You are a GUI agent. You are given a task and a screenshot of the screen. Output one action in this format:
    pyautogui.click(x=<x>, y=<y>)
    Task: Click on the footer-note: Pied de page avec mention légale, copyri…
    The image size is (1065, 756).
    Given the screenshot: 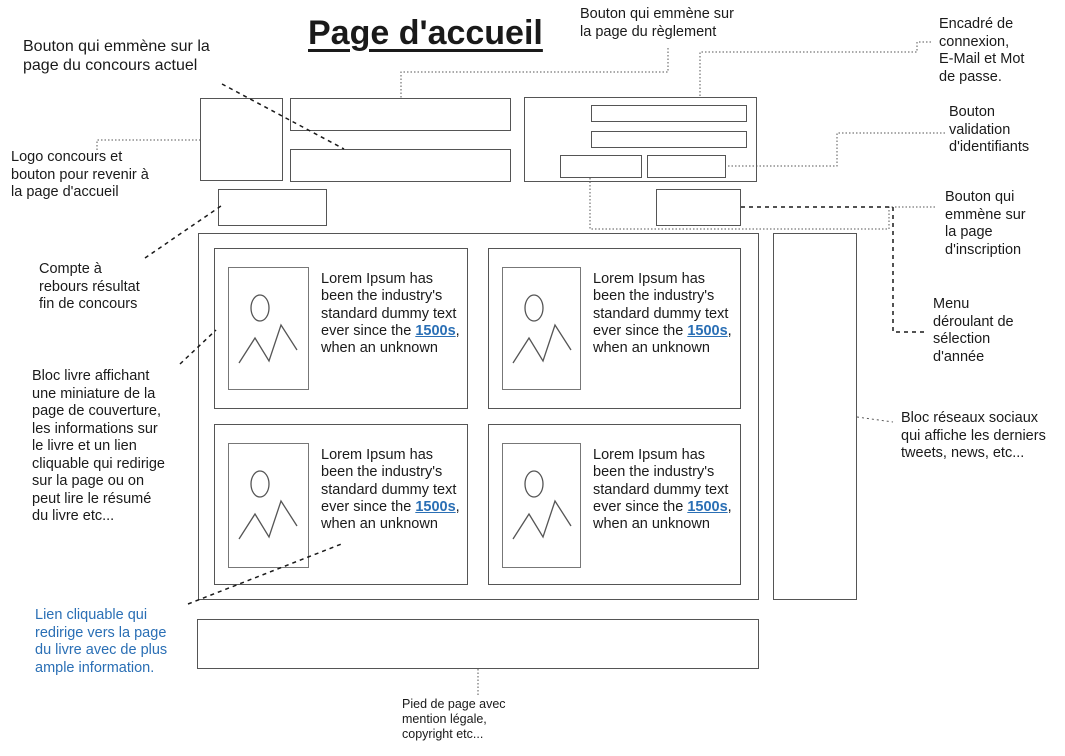 What is the action you would take?
    pyautogui.click(x=454, y=719)
    